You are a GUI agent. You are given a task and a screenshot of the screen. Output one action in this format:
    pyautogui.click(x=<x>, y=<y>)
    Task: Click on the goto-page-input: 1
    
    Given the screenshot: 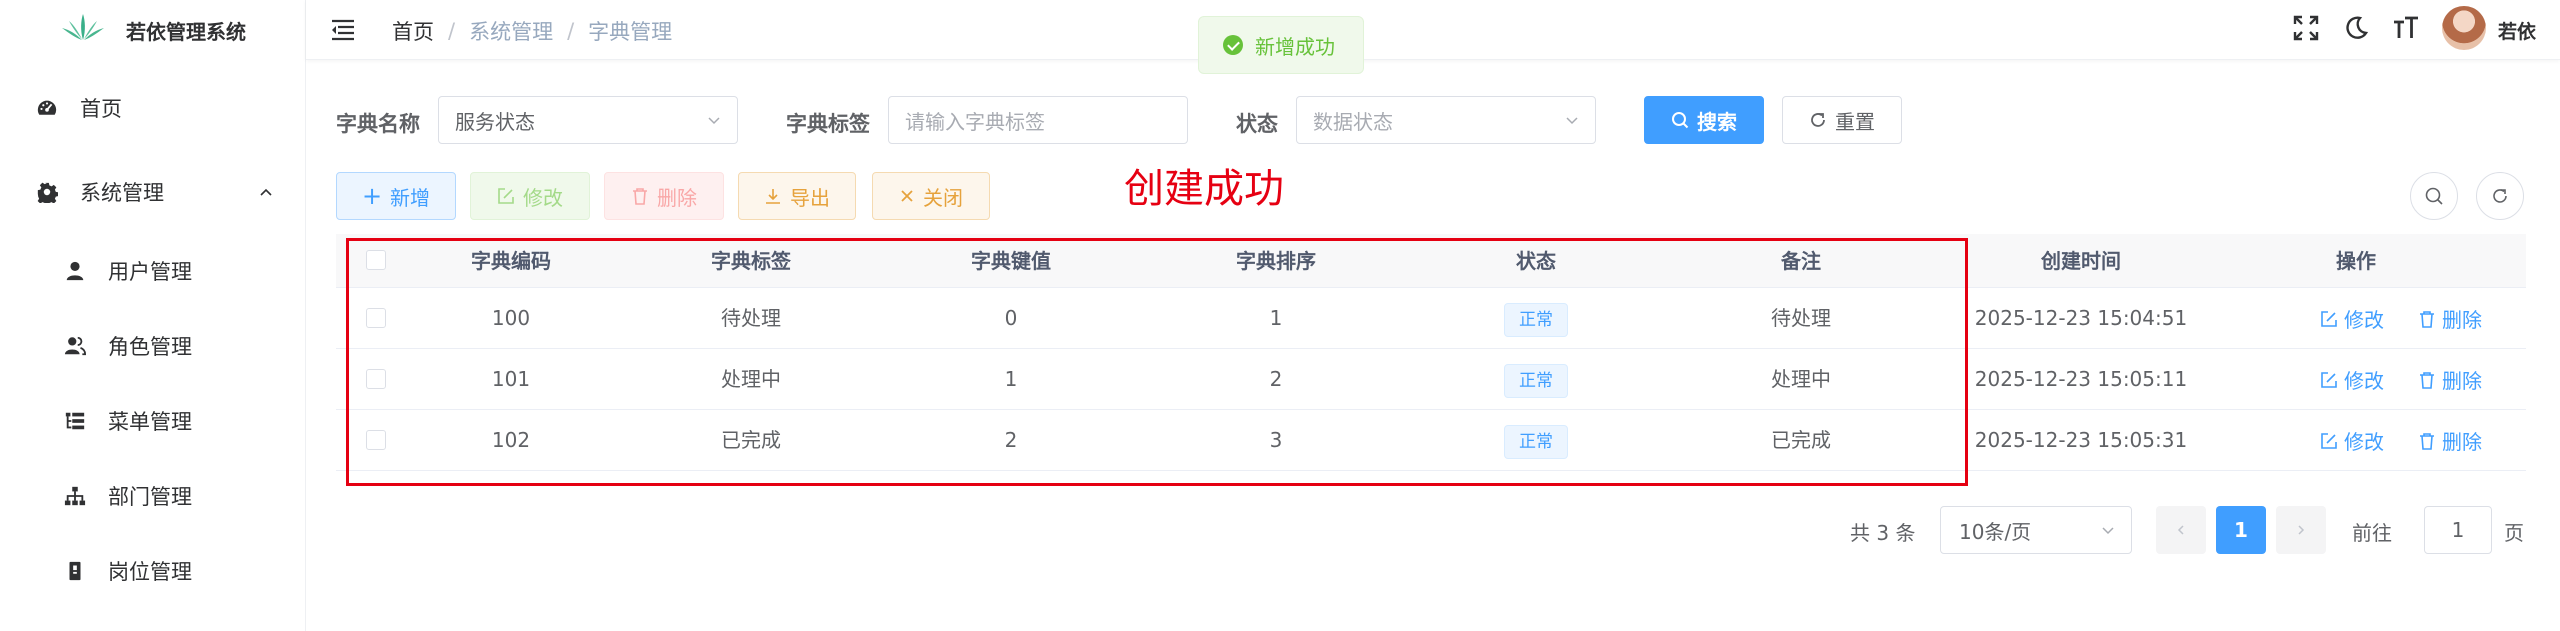 What is the action you would take?
    pyautogui.click(x=2458, y=530)
    